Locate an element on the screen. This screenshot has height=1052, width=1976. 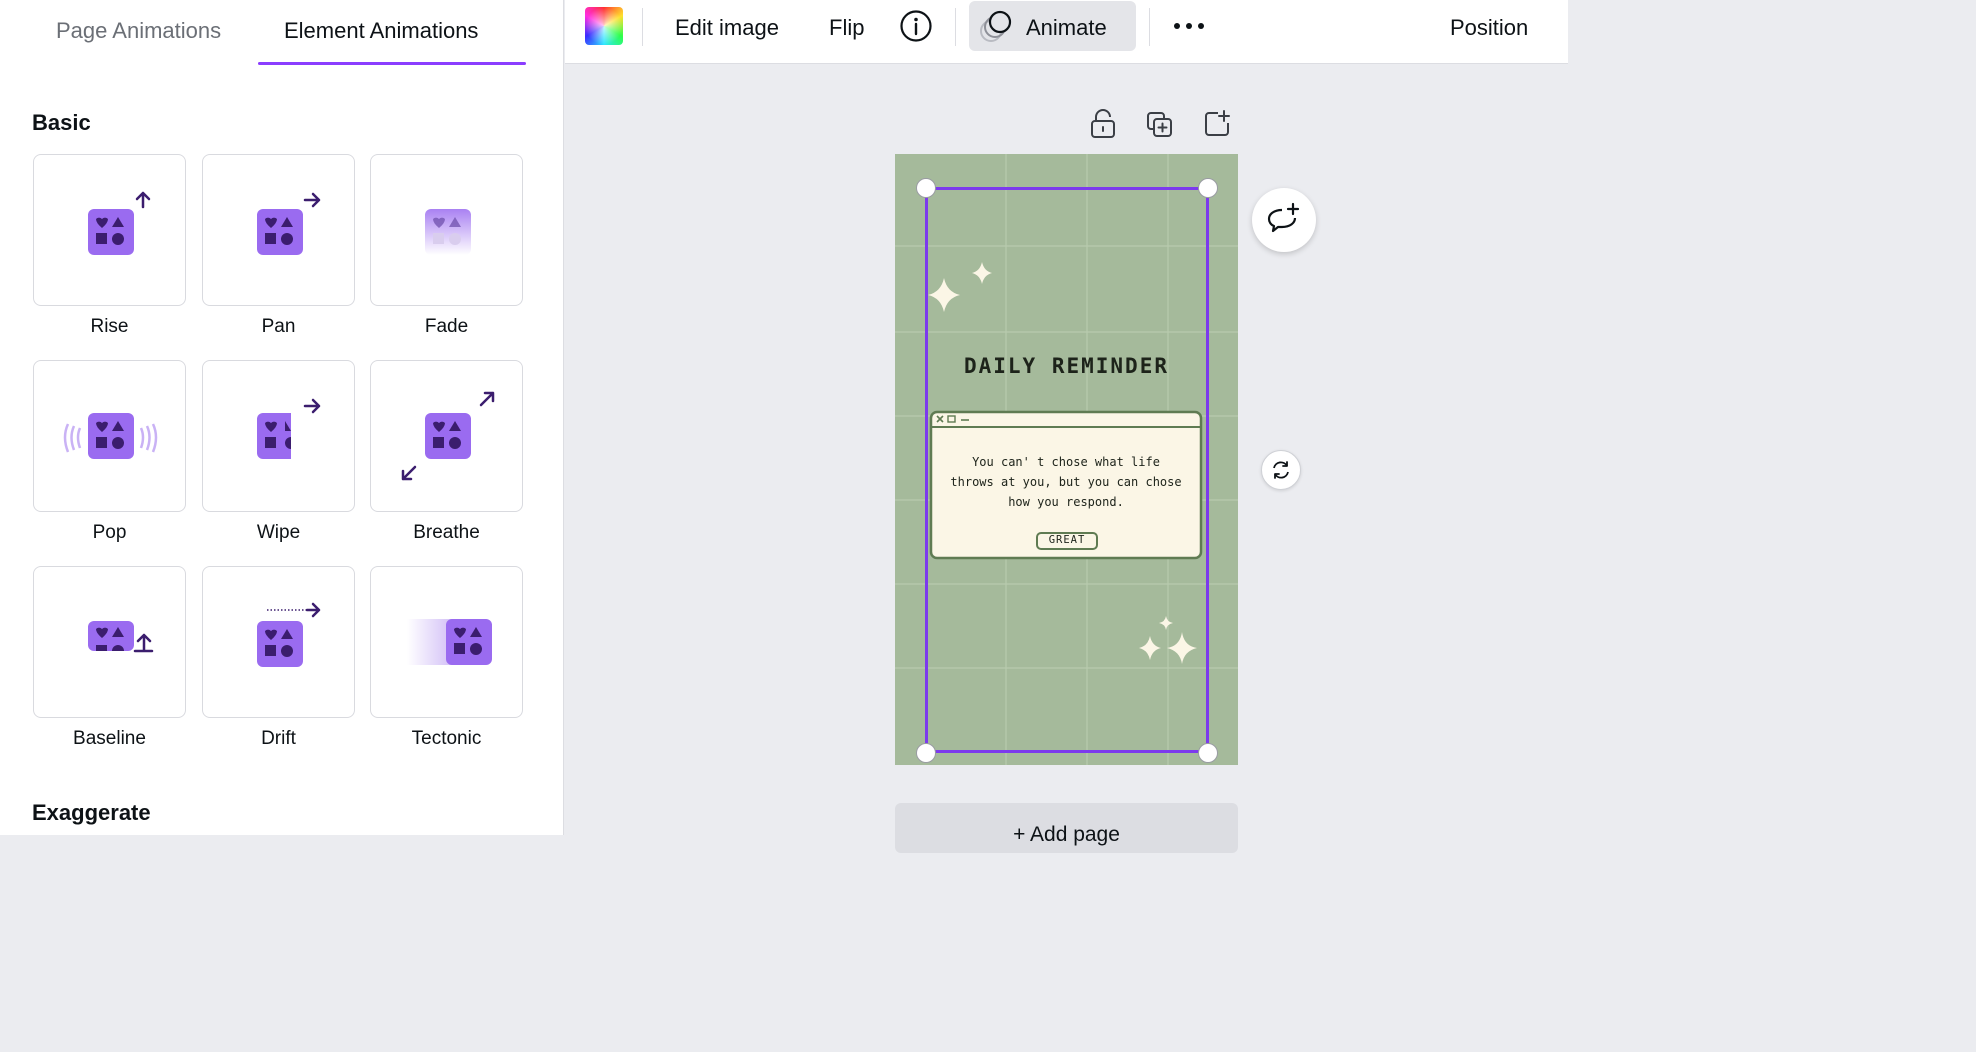
animation-card-drift is located at coordinates (278, 642).